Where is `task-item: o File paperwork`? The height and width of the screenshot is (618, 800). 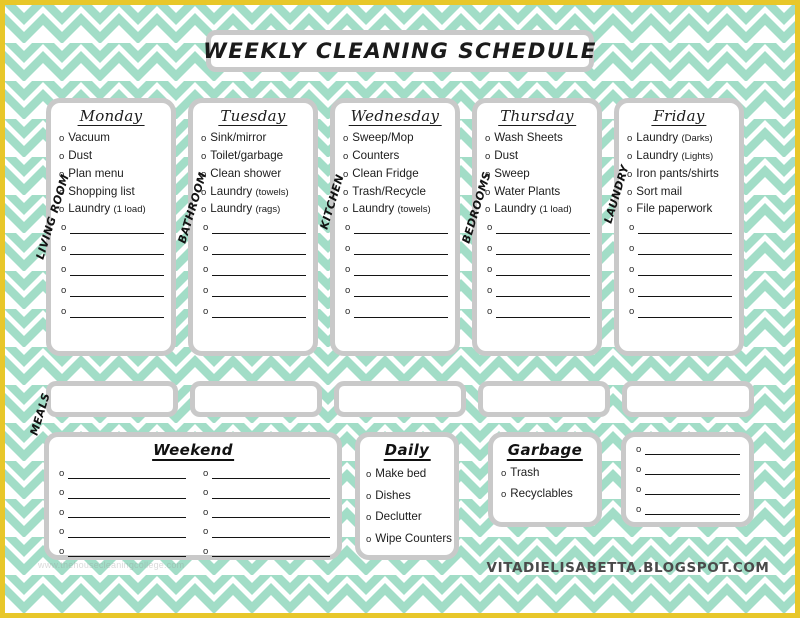
task-item: o File paperwork is located at coordinates (681, 209).